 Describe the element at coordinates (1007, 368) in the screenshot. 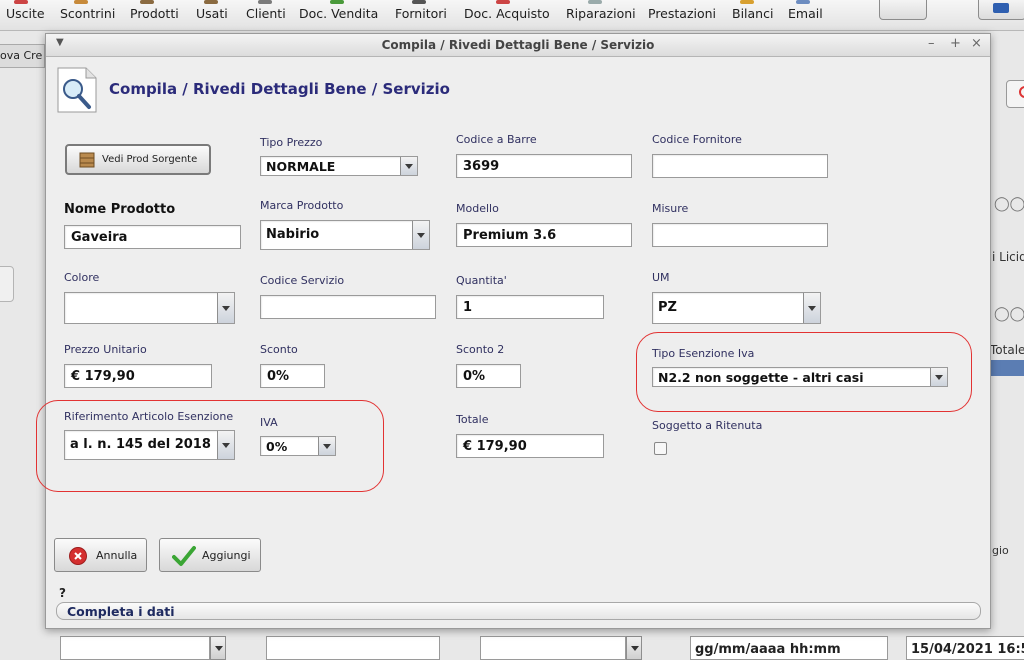

I see `background-selected-row` at that location.